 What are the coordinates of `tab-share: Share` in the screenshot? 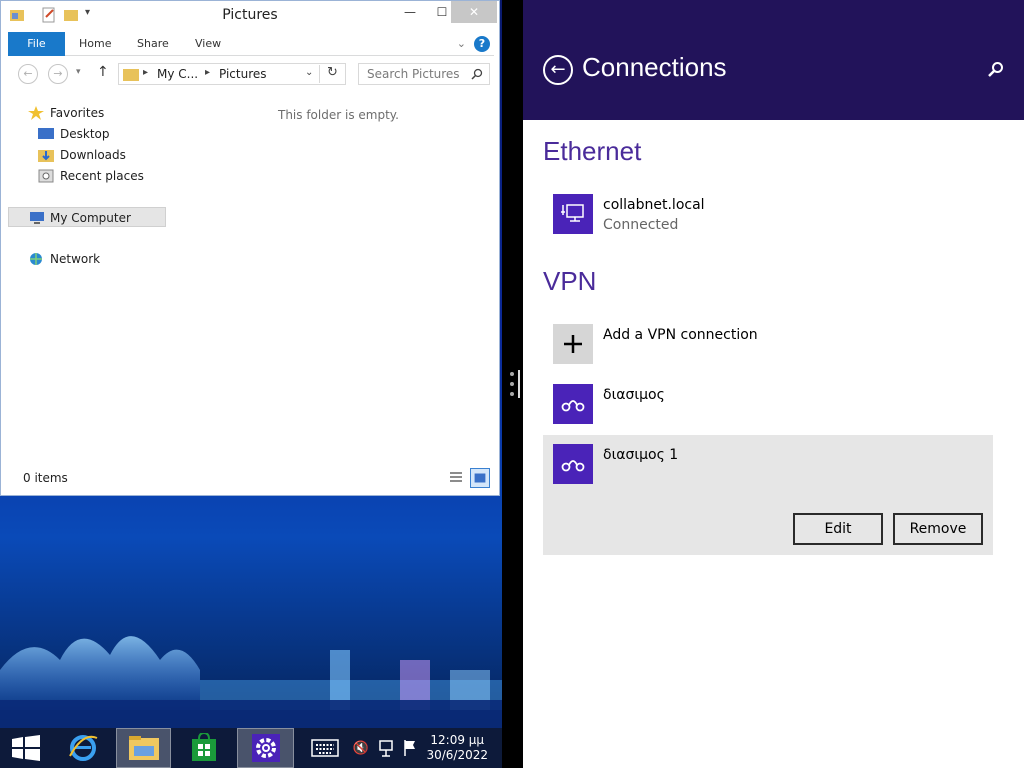 It's located at (153, 44).